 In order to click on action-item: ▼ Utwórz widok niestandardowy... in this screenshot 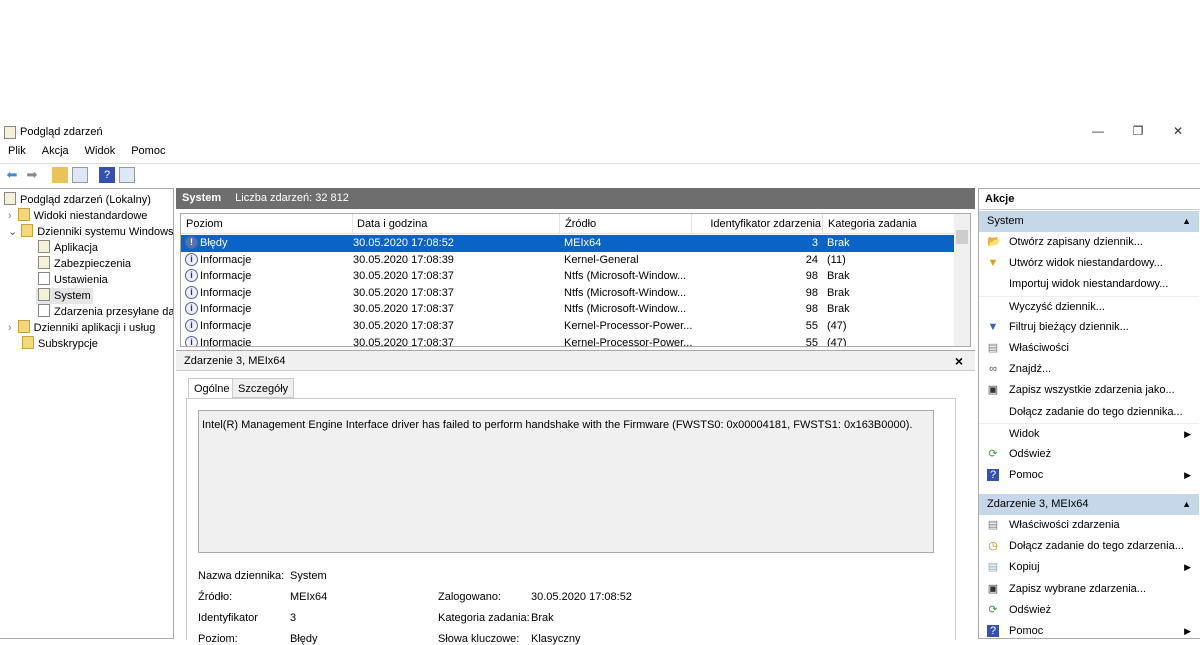, I will do `click(1089, 263)`.